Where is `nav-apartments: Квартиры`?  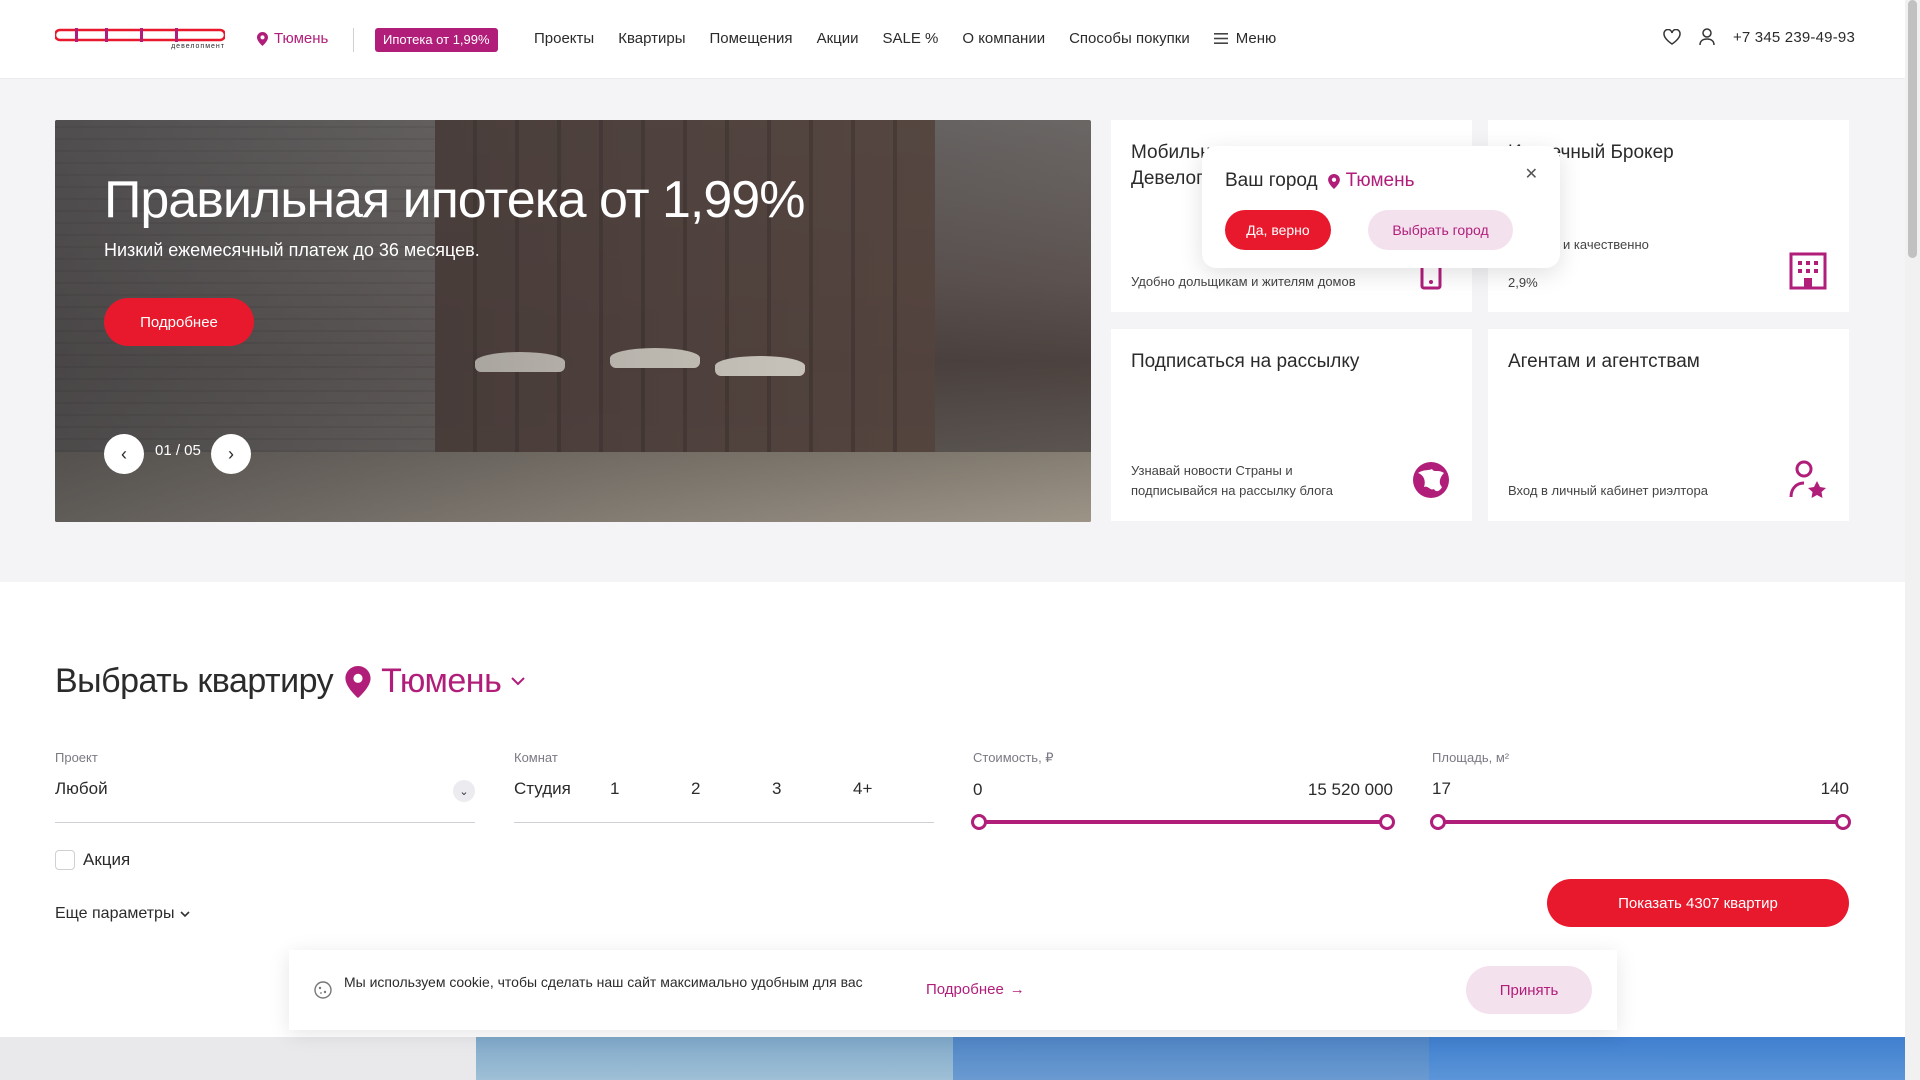
nav-apartments: Квартиры is located at coordinates (651, 38).